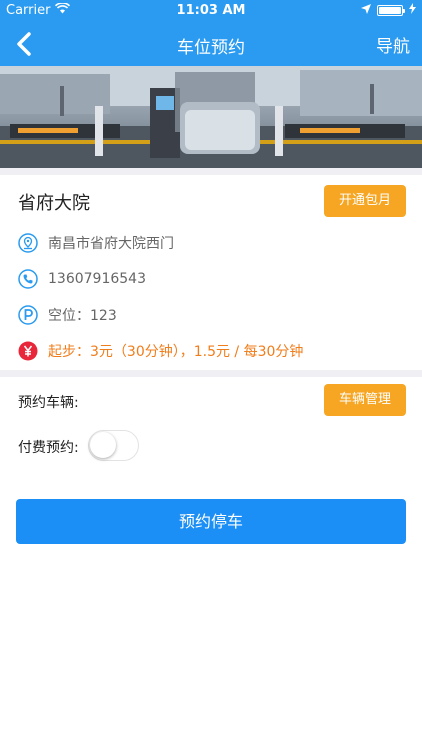 The height and width of the screenshot is (750, 422). Describe the element at coordinates (28, 315) in the screenshot. I see `parking-icon` at that location.